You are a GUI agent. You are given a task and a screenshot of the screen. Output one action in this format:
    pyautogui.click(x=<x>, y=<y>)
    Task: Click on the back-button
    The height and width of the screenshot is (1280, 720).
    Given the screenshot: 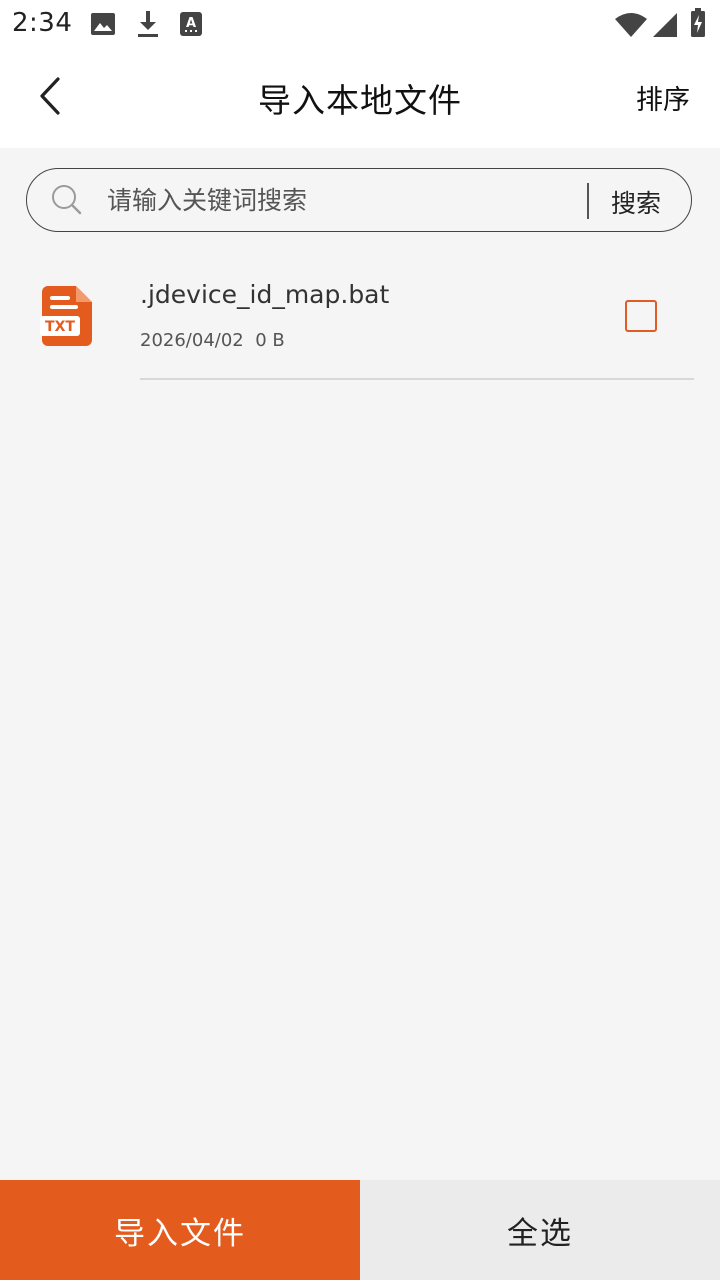 What is the action you would take?
    pyautogui.click(x=50, y=98)
    